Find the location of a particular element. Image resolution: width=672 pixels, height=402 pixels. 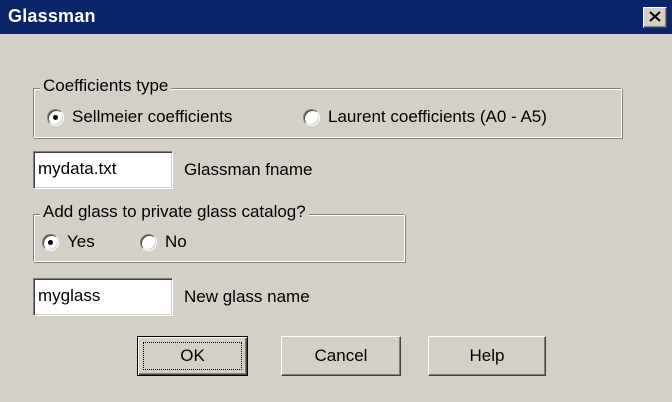

sellmeier-label: Sellmeier coefficients is located at coordinates (152, 116).